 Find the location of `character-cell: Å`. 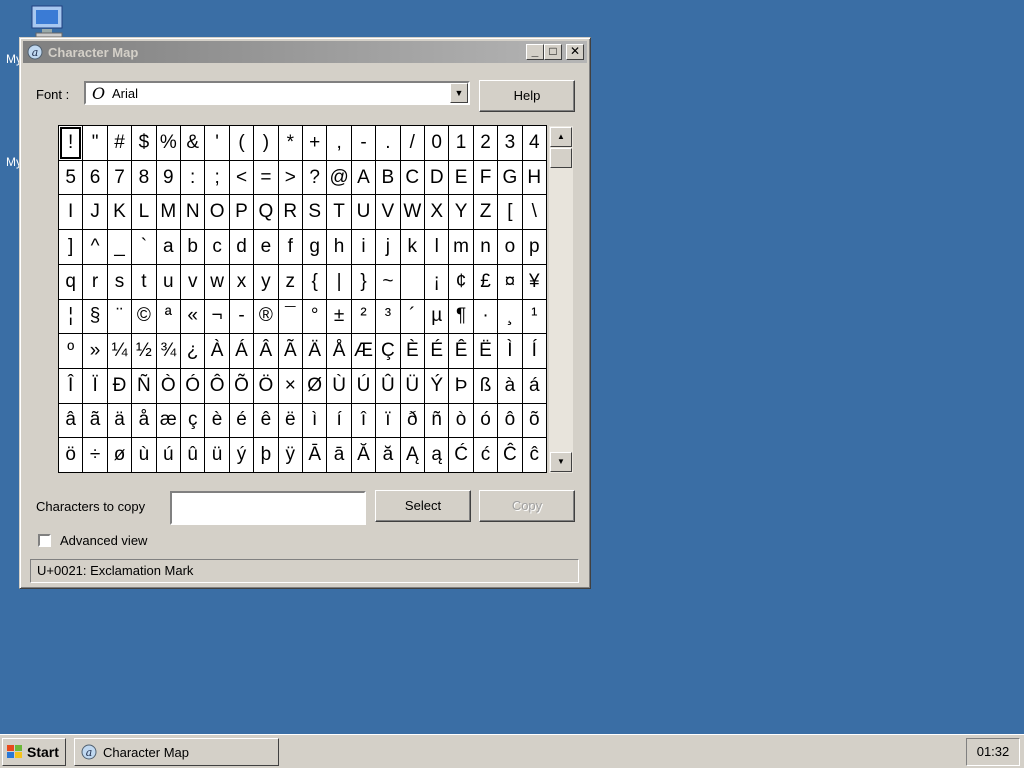

character-cell: Å is located at coordinates (339, 351).